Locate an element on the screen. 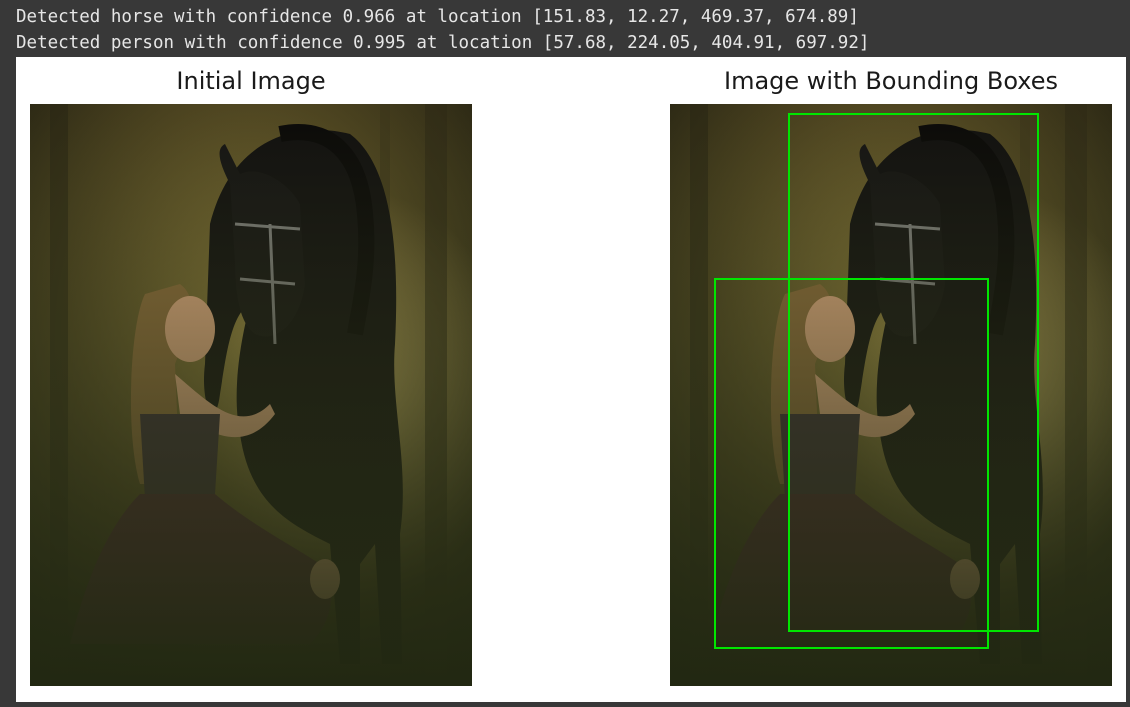 The width and height of the screenshot is (1130, 707). bounding-boxes-title: Image with Bounding Boxes is located at coordinates (891, 81).